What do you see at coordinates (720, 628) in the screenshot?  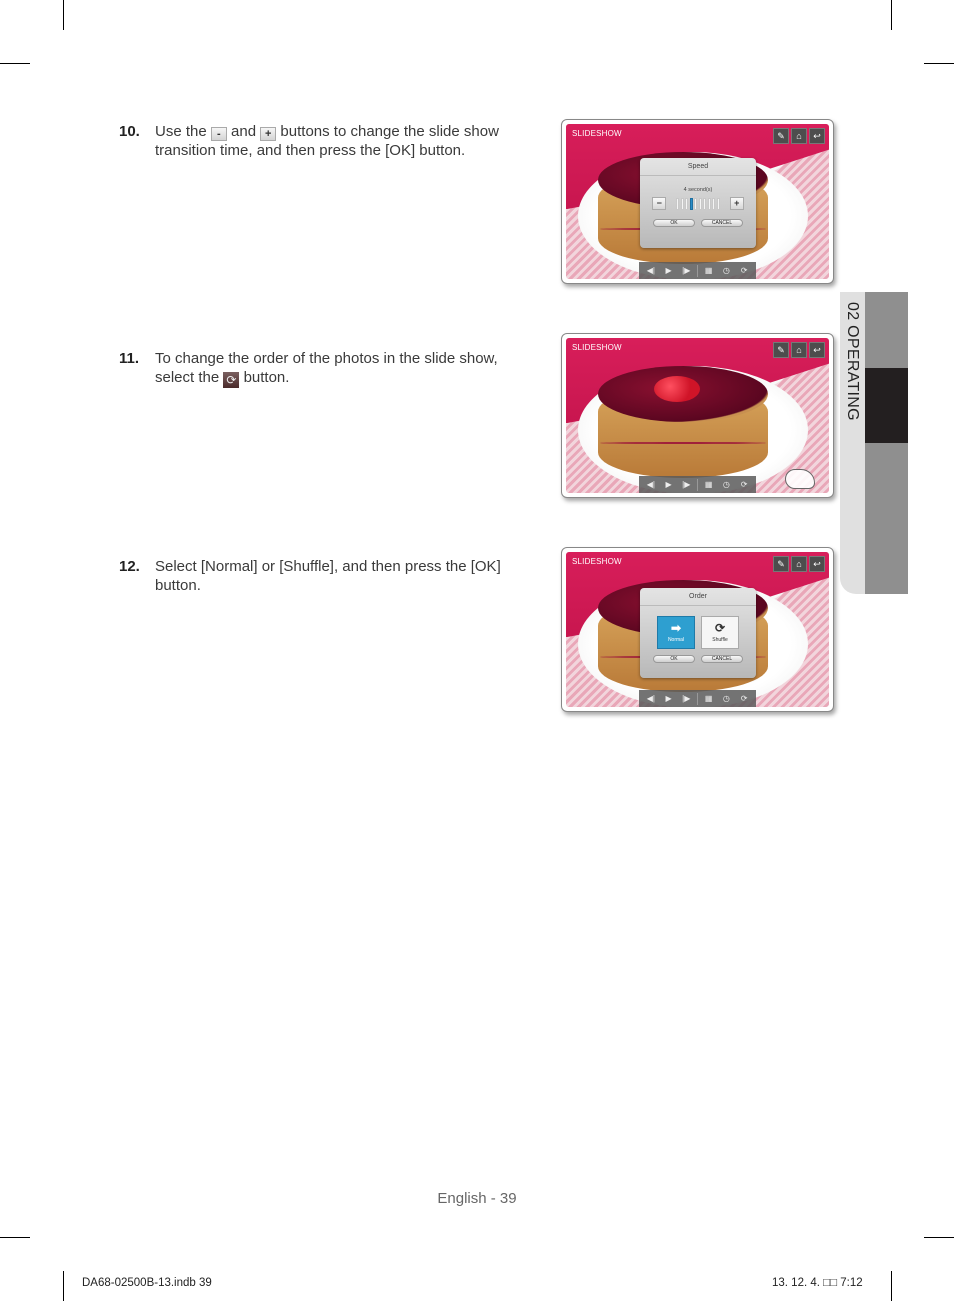 I see `shuffle-icon: ⟳` at bounding box center [720, 628].